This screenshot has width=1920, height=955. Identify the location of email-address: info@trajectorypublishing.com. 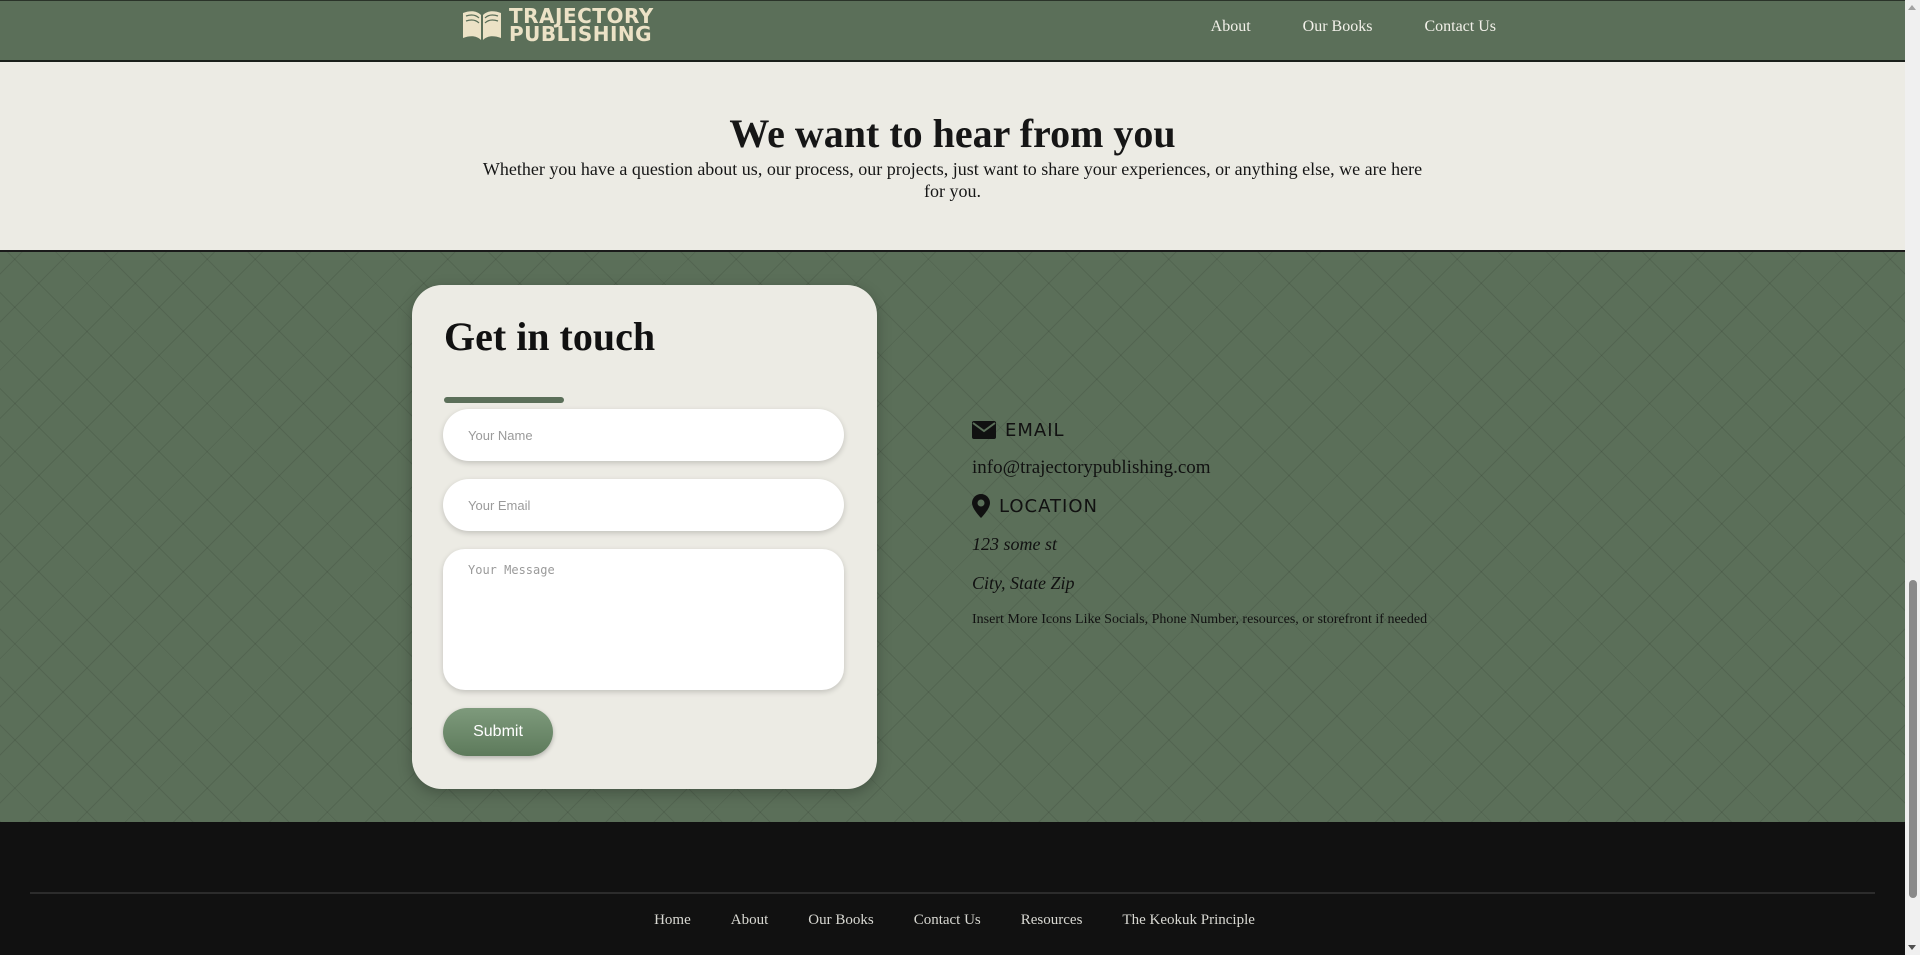
(1199, 468).